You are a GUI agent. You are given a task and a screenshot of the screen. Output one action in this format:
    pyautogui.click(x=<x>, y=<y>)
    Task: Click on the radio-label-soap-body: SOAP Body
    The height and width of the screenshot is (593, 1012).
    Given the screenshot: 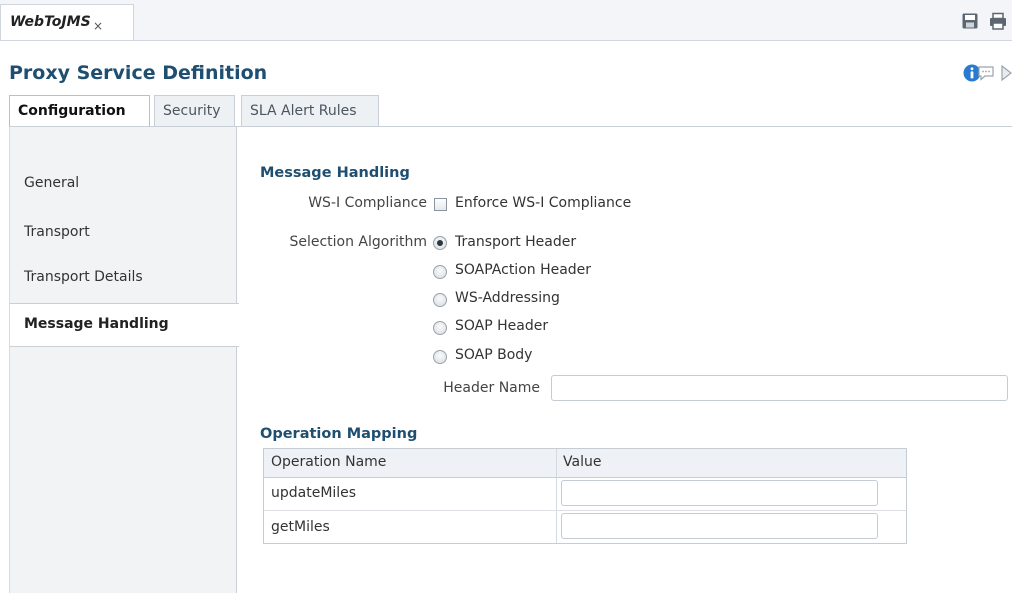 What is the action you would take?
    pyautogui.click(x=493, y=355)
    